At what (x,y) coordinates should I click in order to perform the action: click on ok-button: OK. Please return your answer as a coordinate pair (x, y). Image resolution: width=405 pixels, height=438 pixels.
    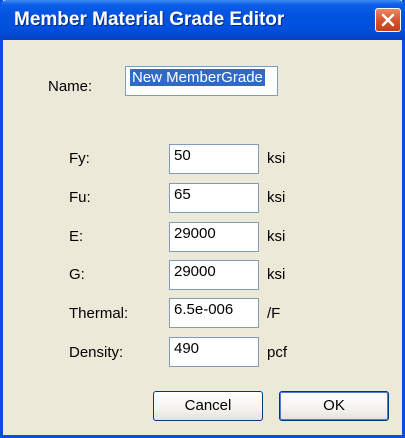
    Looking at the image, I should click on (334, 406).